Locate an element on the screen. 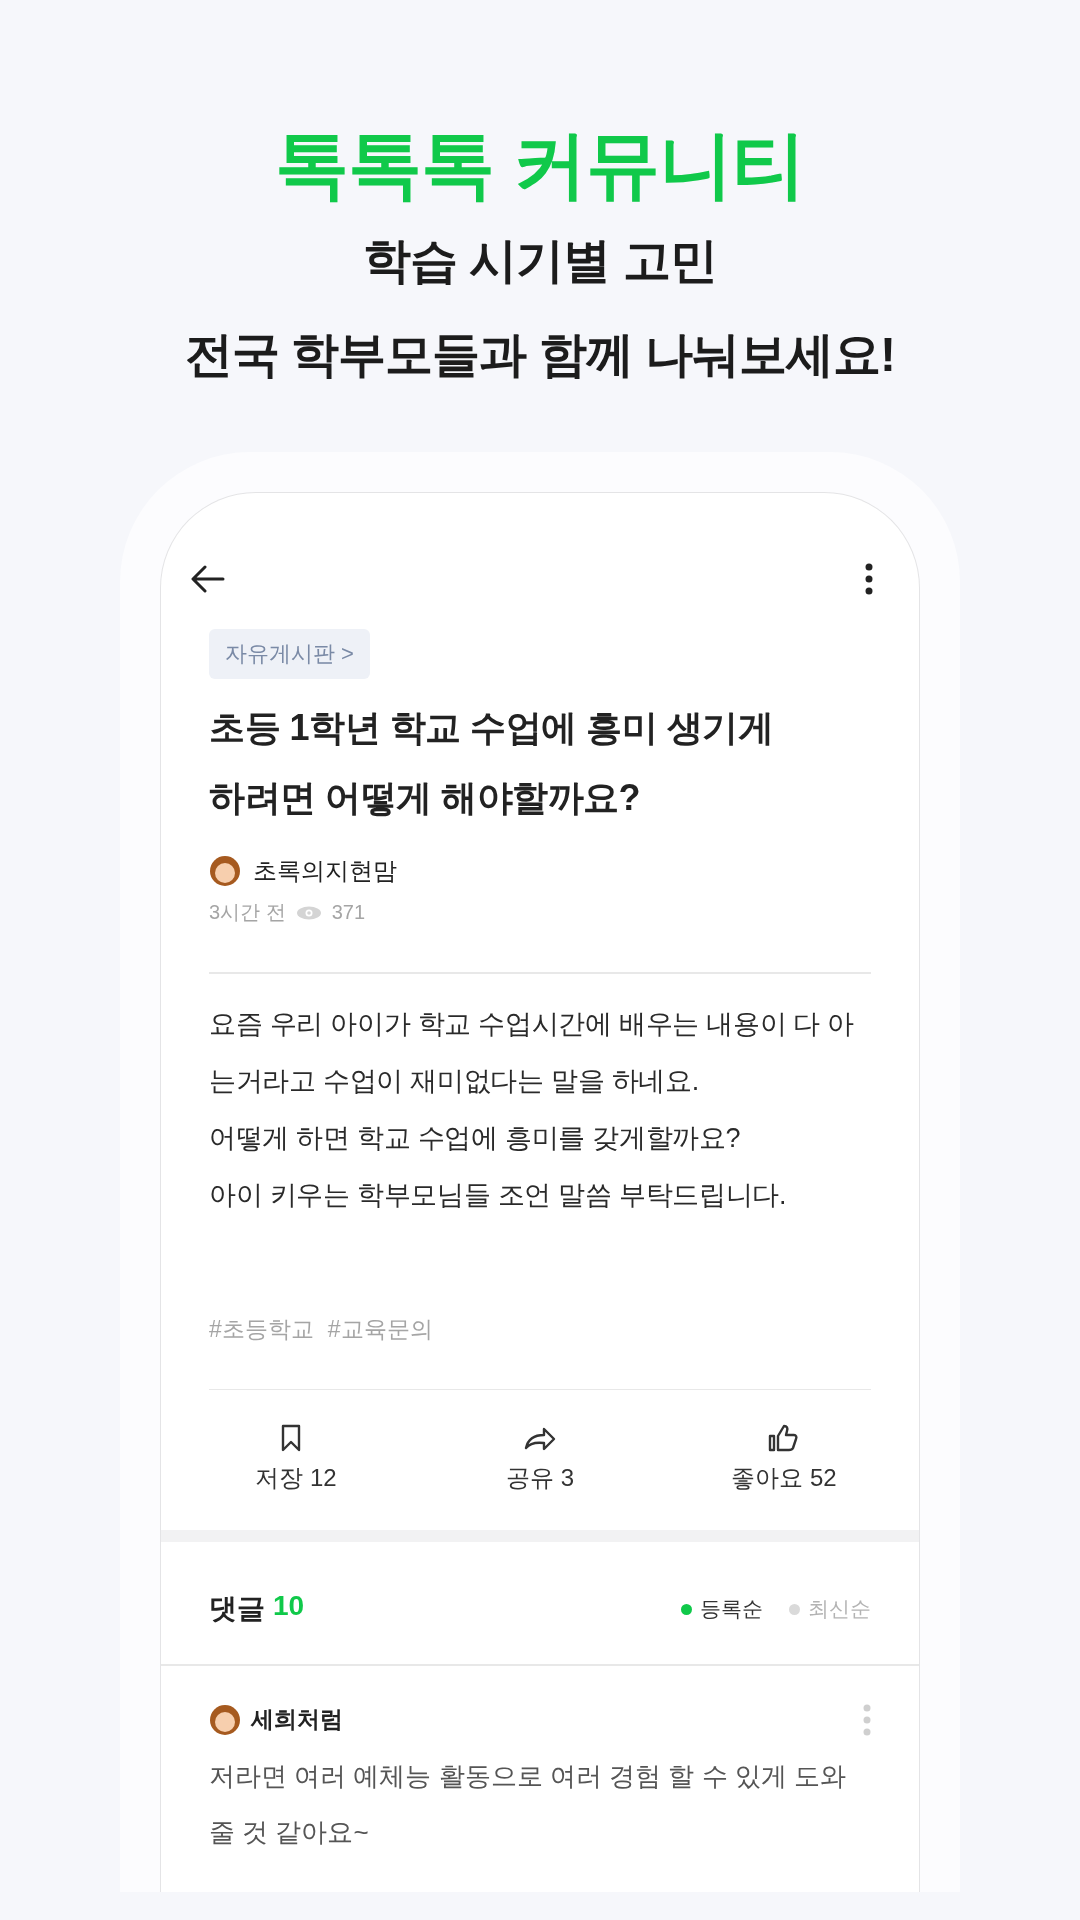 The image size is (1080, 1920). action-label: 저장 12 is located at coordinates (296, 1478).